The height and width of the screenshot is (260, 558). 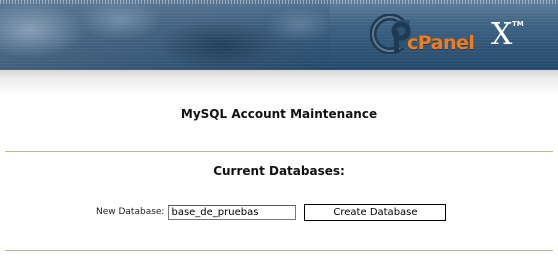 What do you see at coordinates (279, 151) in the screenshot?
I see `divider-top` at bounding box center [279, 151].